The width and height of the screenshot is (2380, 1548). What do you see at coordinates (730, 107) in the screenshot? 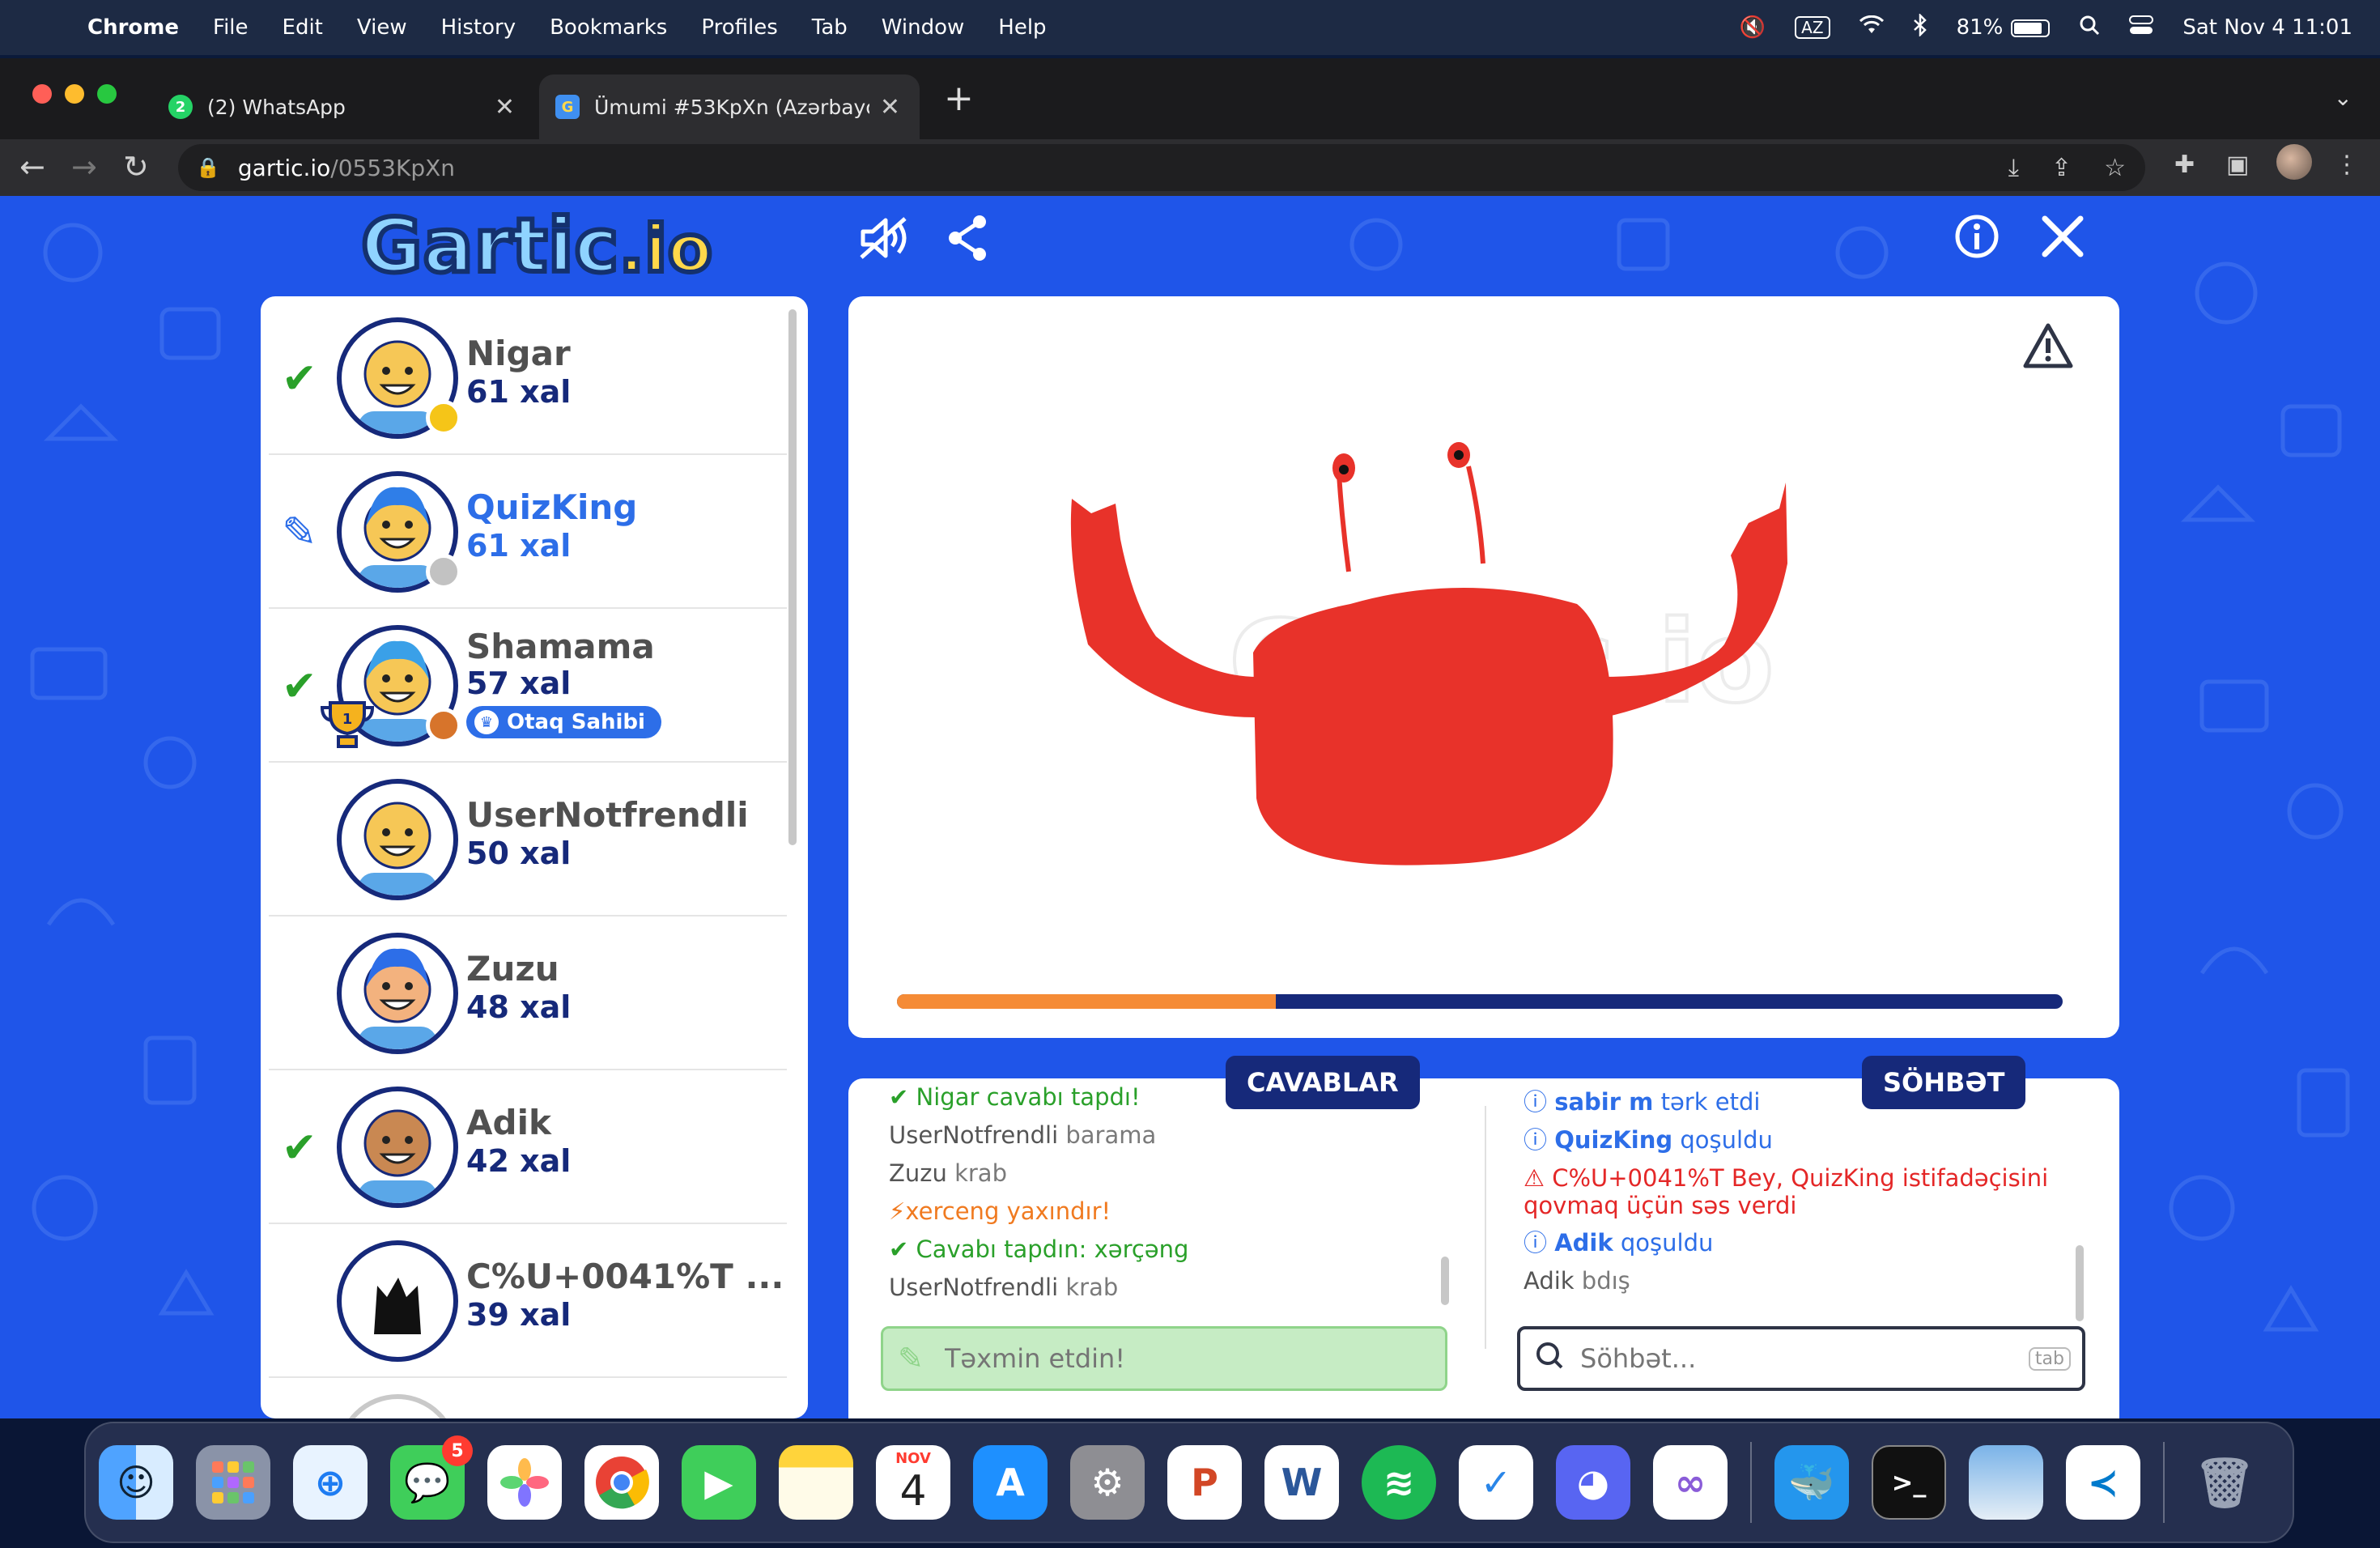
I see `tab-gartic: G Ümumi #53KpXn (Azərbaycan ✕` at bounding box center [730, 107].